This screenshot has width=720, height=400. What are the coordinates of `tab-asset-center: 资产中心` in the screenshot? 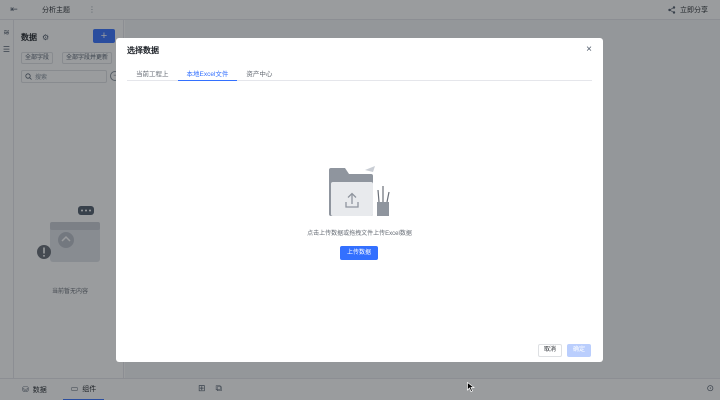 It's located at (259, 73).